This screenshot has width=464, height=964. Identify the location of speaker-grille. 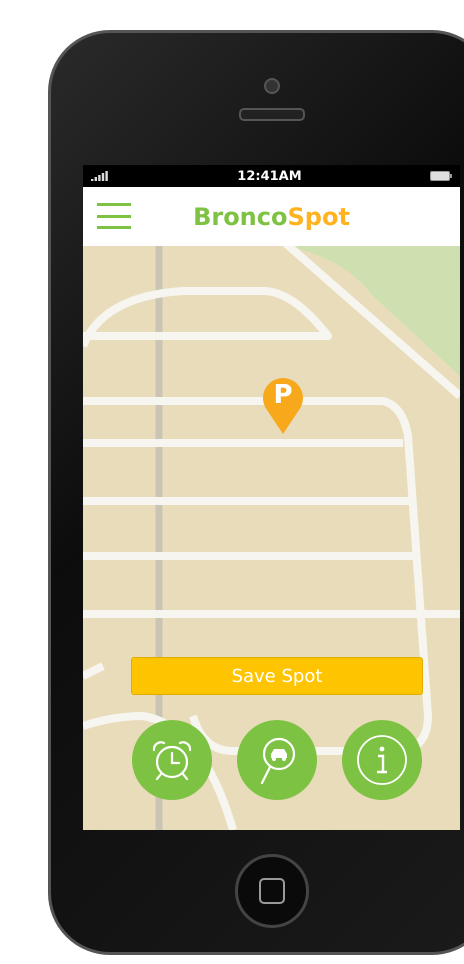
(271, 114).